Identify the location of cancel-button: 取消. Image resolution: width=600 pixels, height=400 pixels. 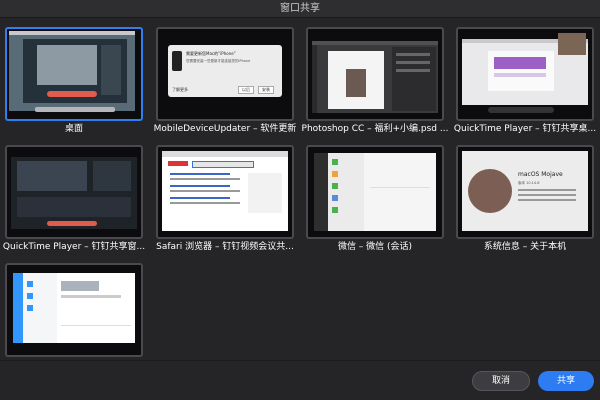
(501, 381).